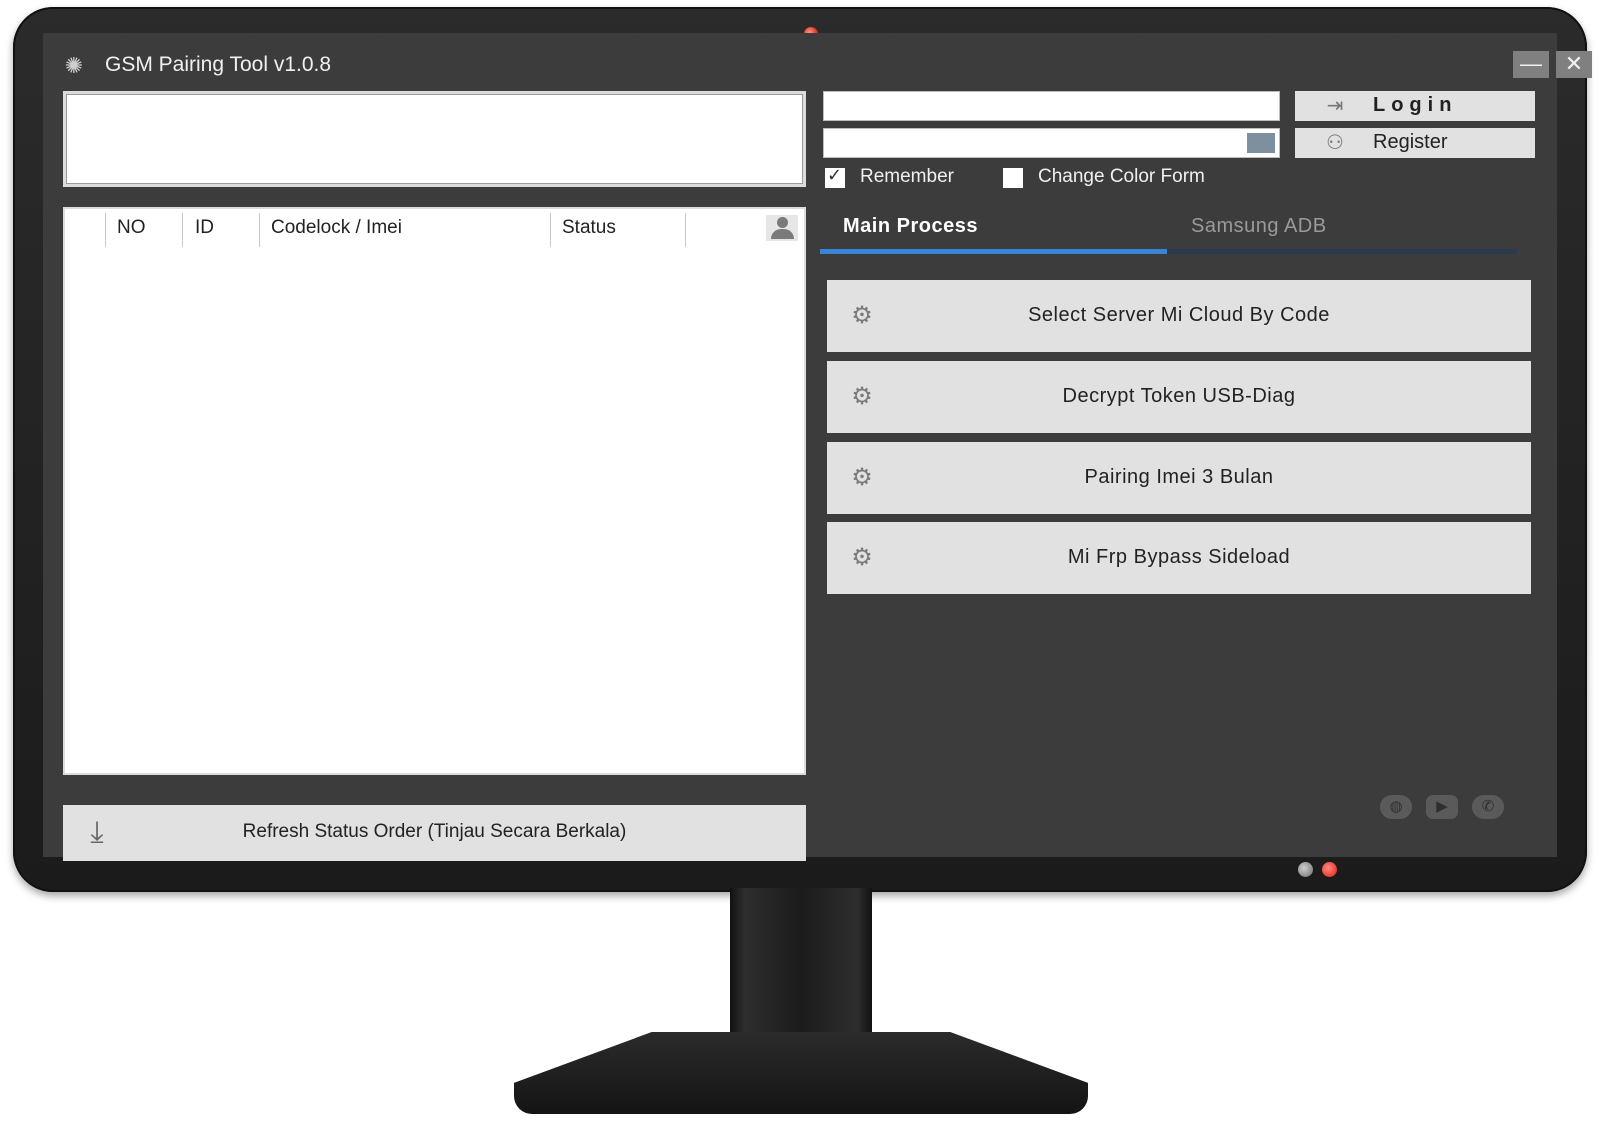 The height and width of the screenshot is (1129, 1600). What do you see at coordinates (1305, 869) in the screenshot?
I see `power-led-grey` at bounding box center [1305, 869].